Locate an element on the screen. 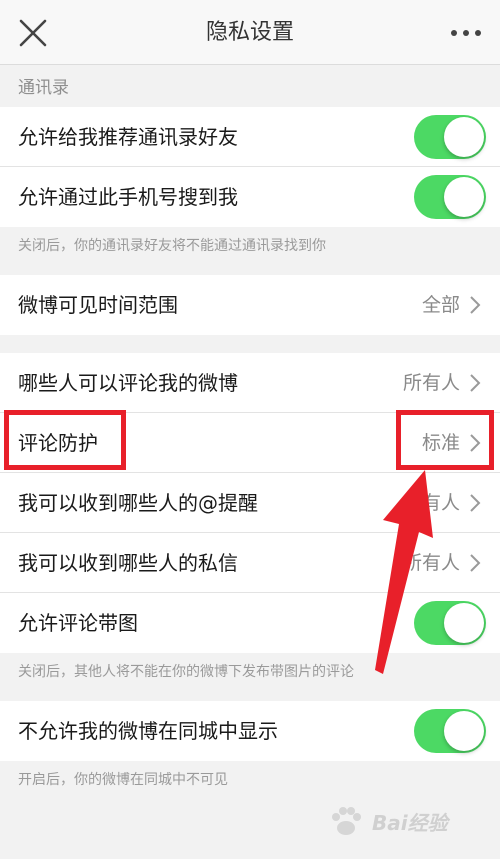  row-label: 不允许我的微博在同城中显示 is located at coordinates (148, 731).